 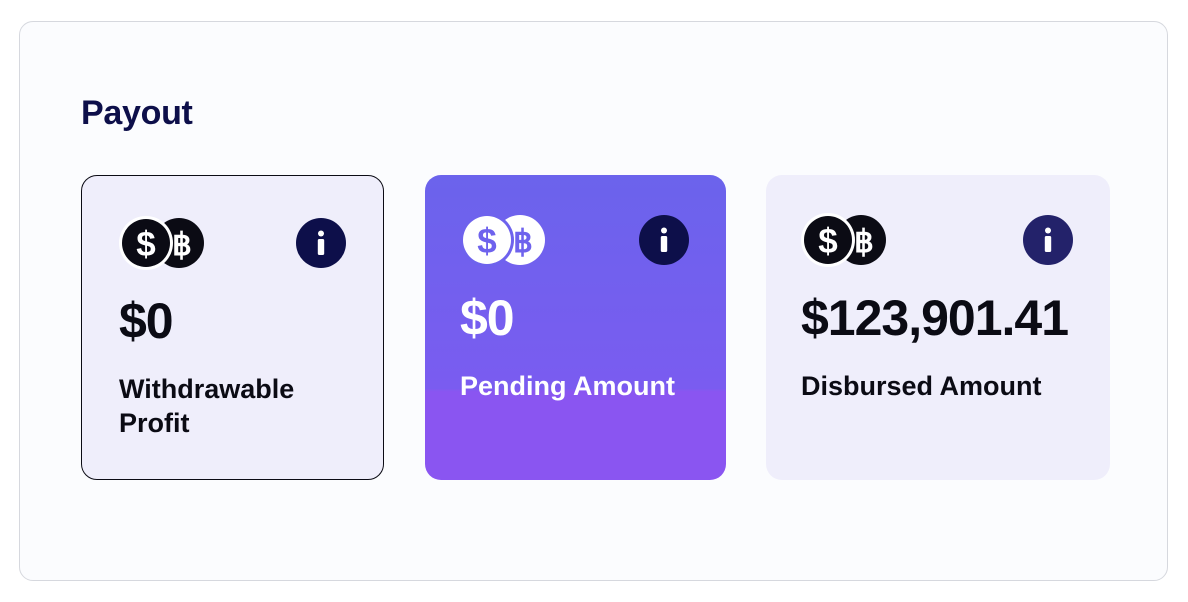 What do you see at coordinates (567, 386) in the screenshot?
I see `pending-amount-label: Pending Amount` at bounding box center [567, 386].